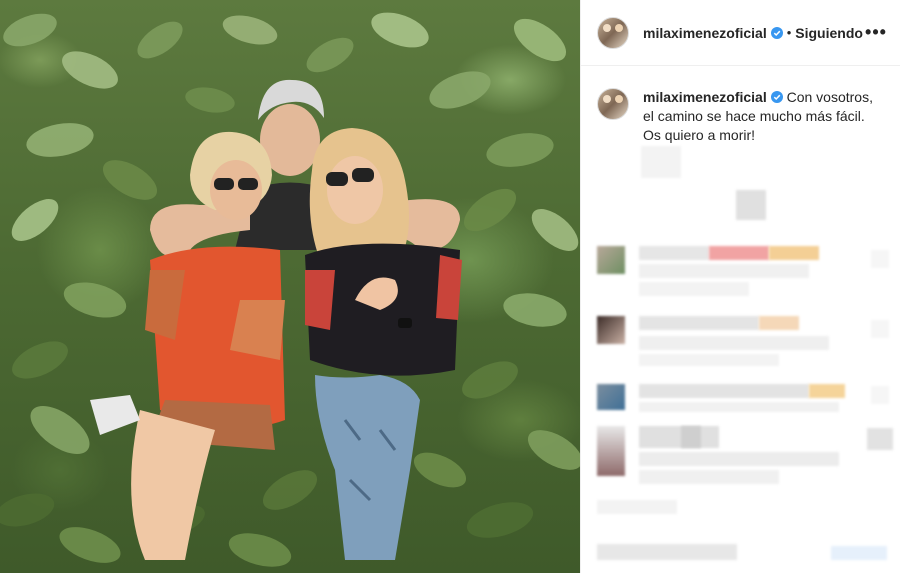  What do you see at coordinates (876, 32) in the screenshot?
I see `more-options-icon: •••` at bounding box center [876, 32].